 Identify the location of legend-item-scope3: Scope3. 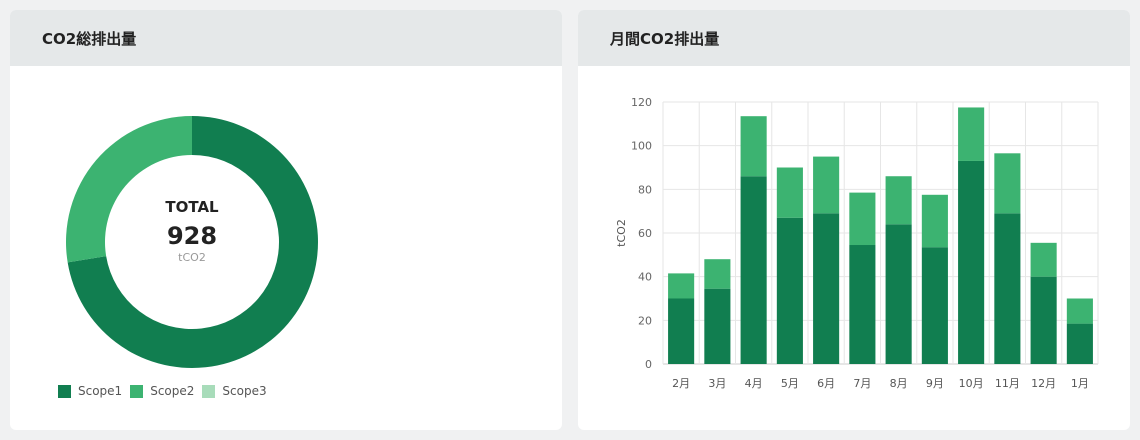
(234, 391).